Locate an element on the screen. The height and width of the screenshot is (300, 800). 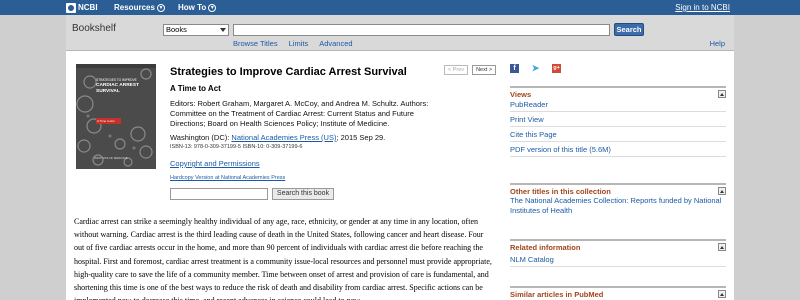
ncbi-logo: NCBI is located at coordinates (82, 7).